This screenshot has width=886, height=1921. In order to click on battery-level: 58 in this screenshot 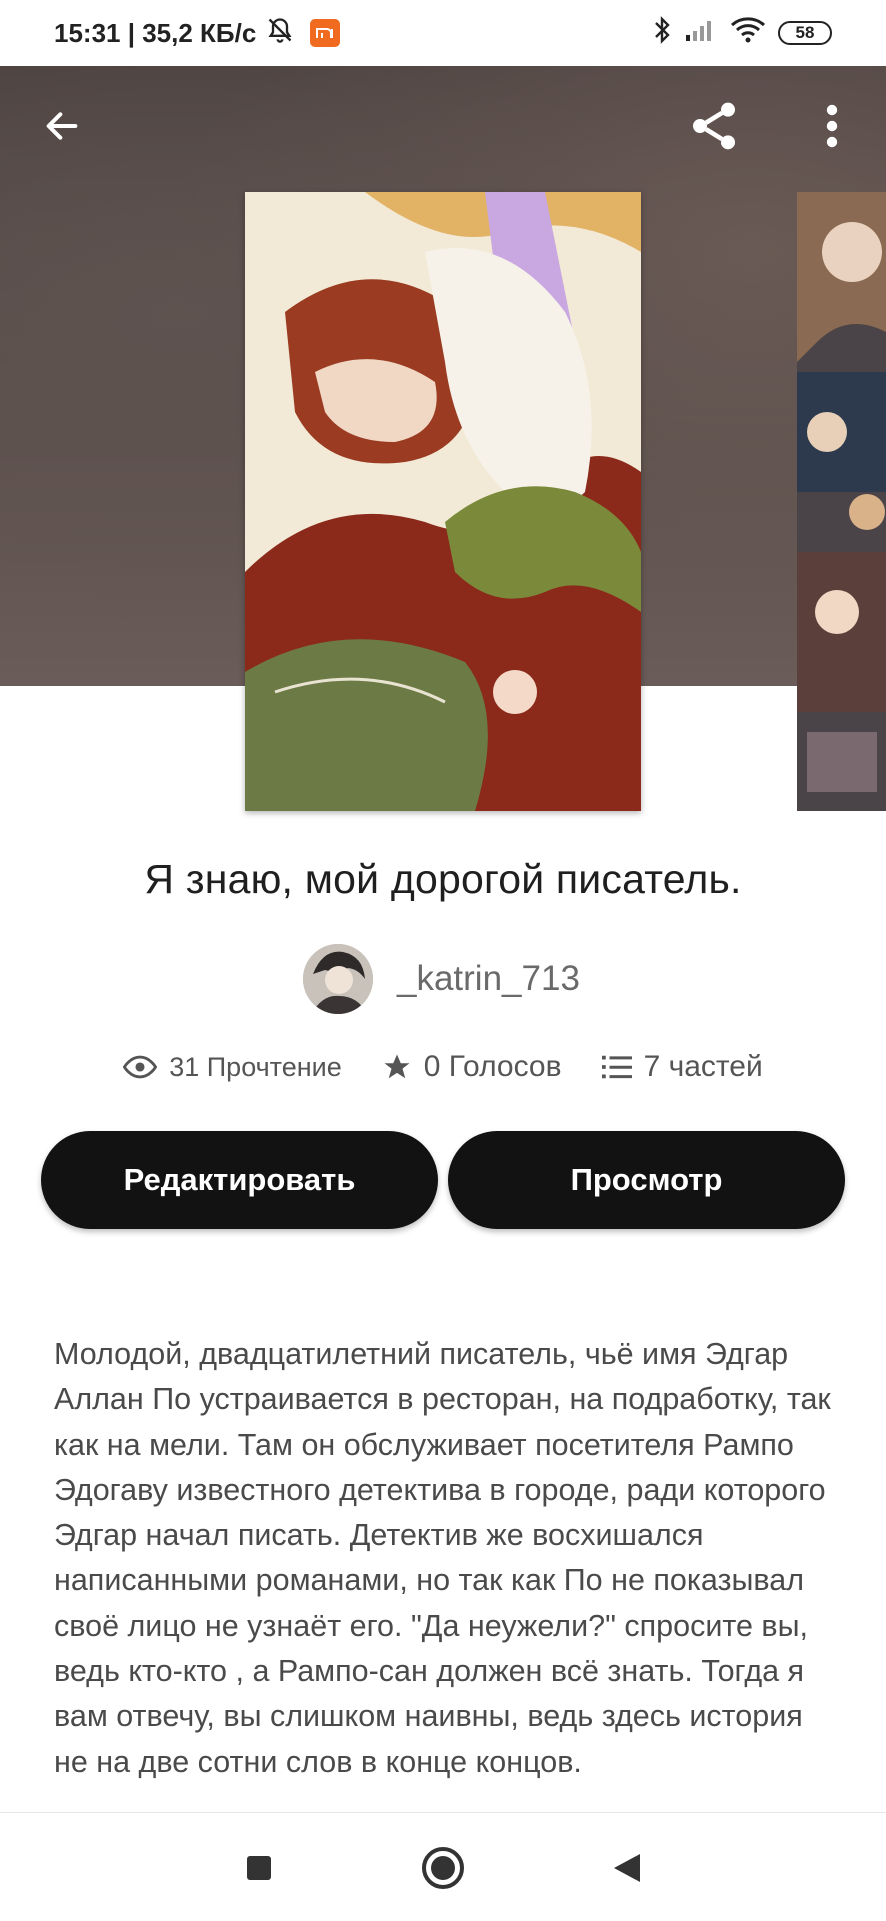, I will do `click(805, 32)`.